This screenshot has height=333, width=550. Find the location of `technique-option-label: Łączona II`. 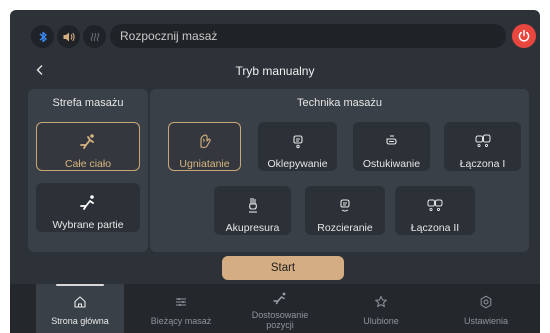

technique-option-label: Łączona II is located at coordinates (435, 228).